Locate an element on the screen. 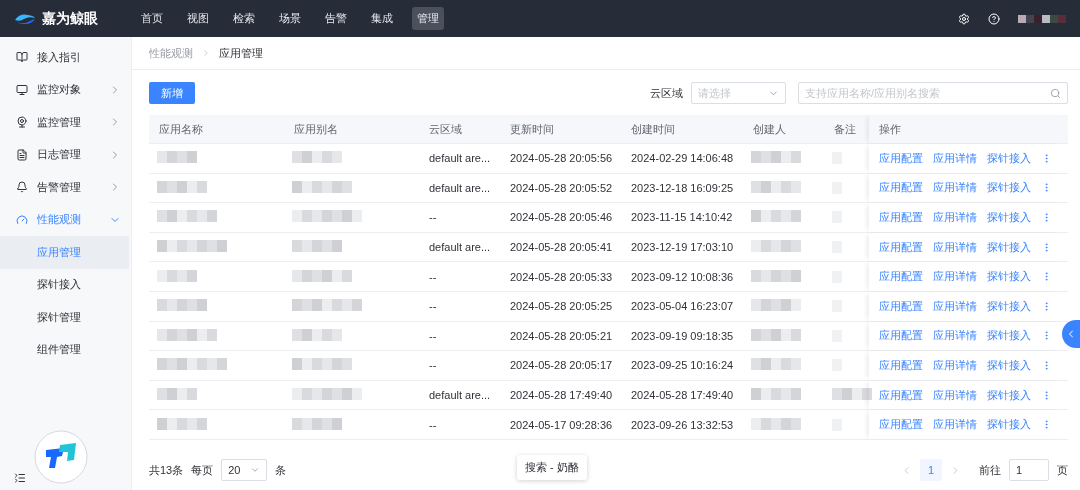  table-cell-text: 2024-05-28 20:05:25 is located at coordinates (561, 306).